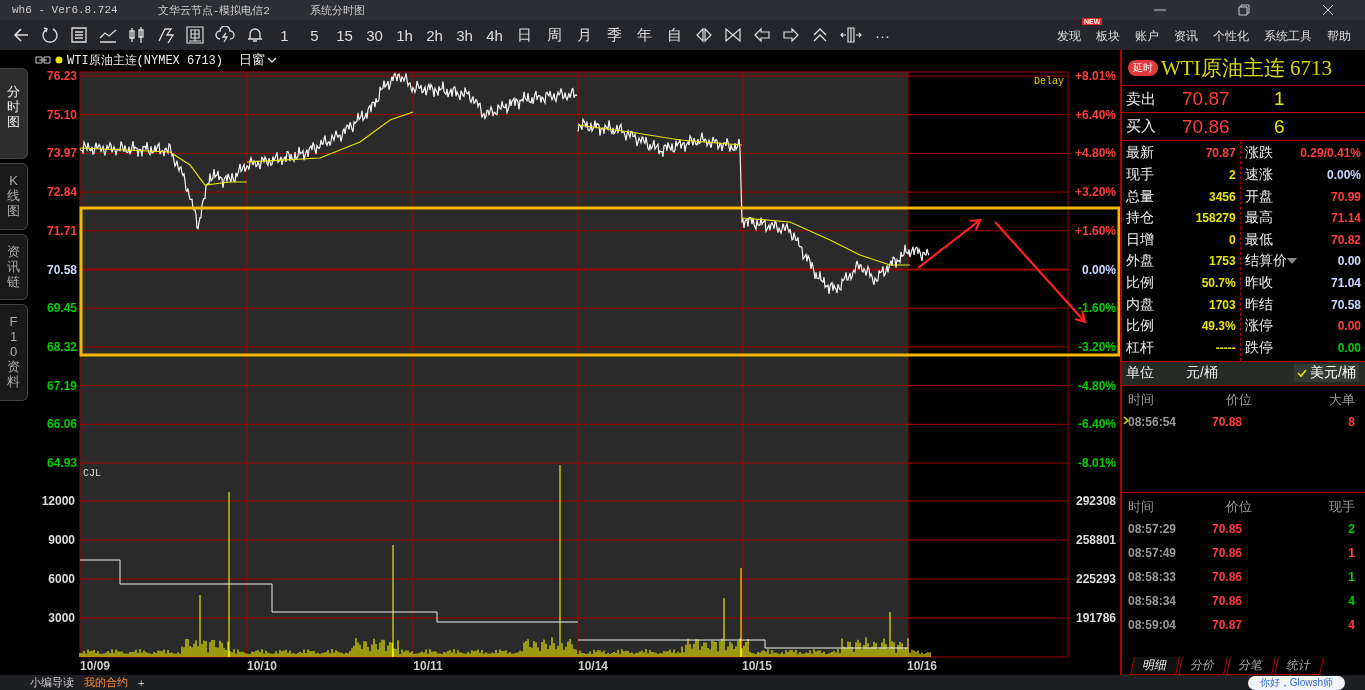 This screenshot has height=690, width=1365. What do you see at coordinates (1279, 126) in the screenshot?
I see `order-quantity: 6` at bounding box center [1279, 126].